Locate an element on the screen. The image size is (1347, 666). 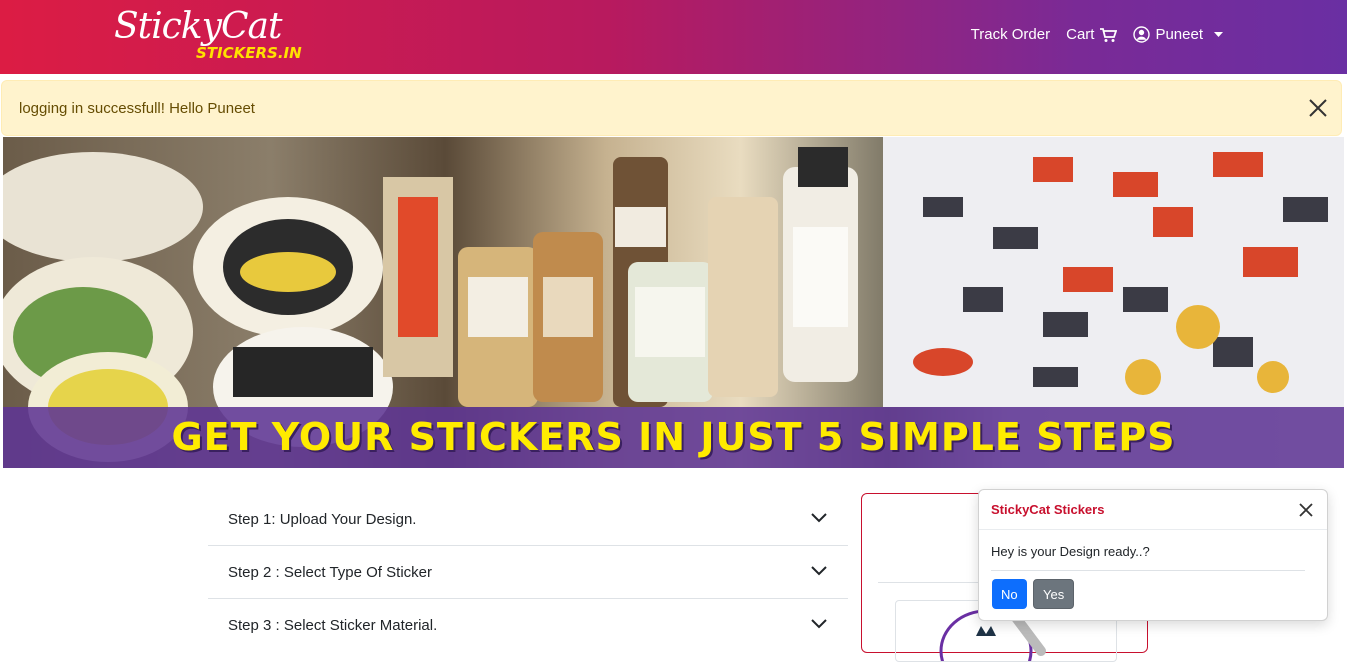
toast-divider is located at coordinates (1148, 570).